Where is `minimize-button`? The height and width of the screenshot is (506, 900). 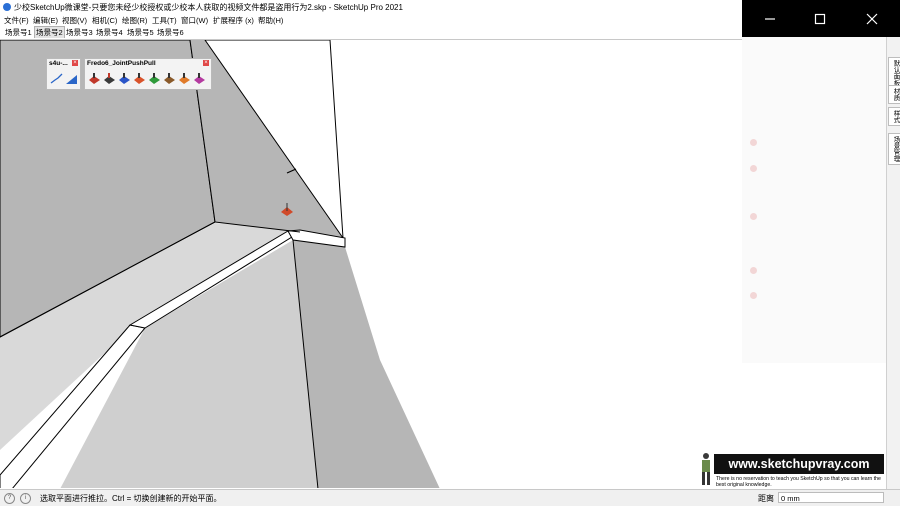
minimize-button is located at coordinates (770, 18).